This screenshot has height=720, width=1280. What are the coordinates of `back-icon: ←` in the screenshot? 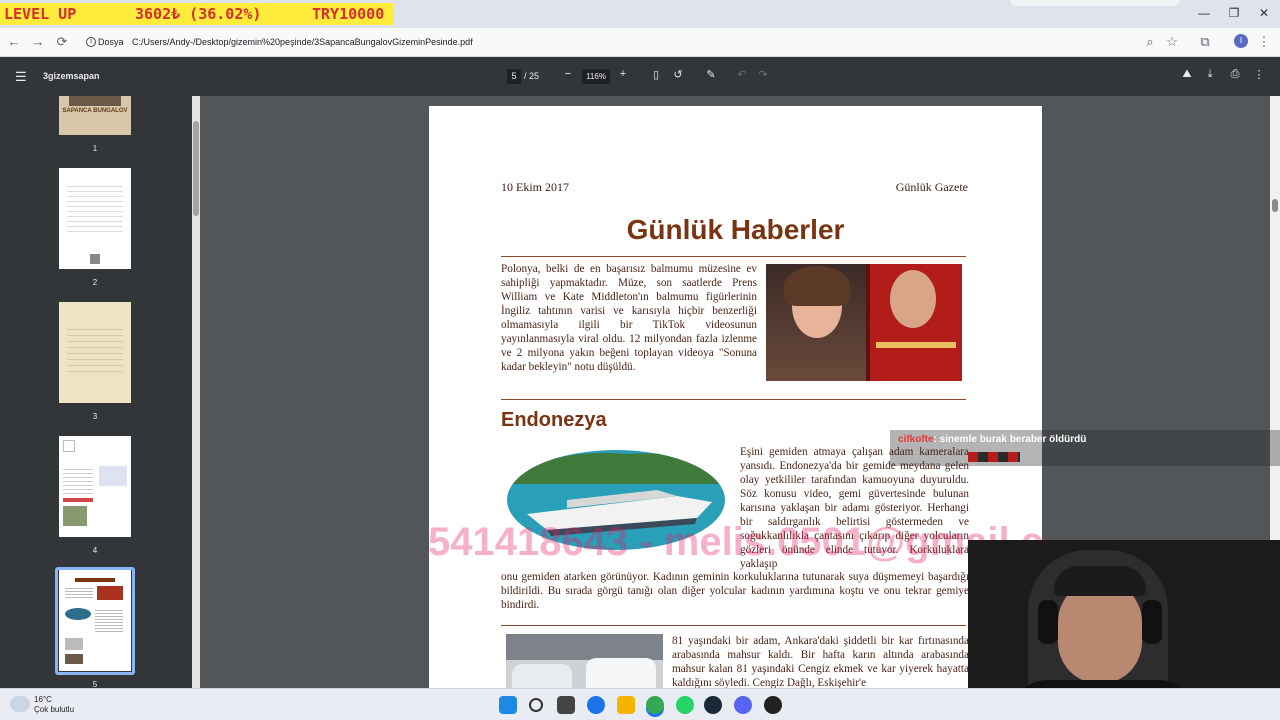 It's located at (14, 42).